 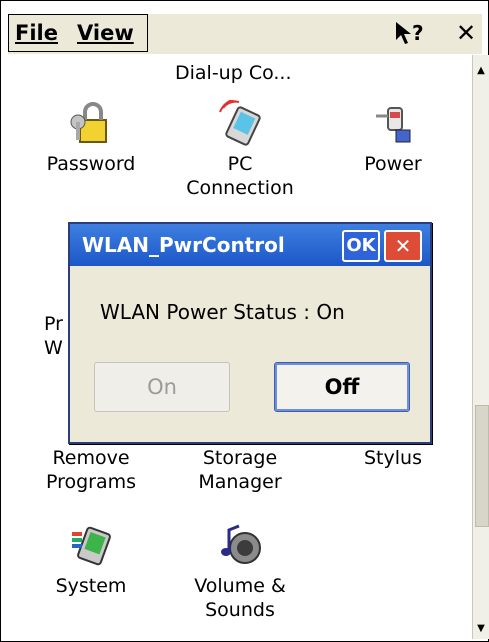 I want to click on storage-manager-item: Storage Manager, so click(x=240, y=470).